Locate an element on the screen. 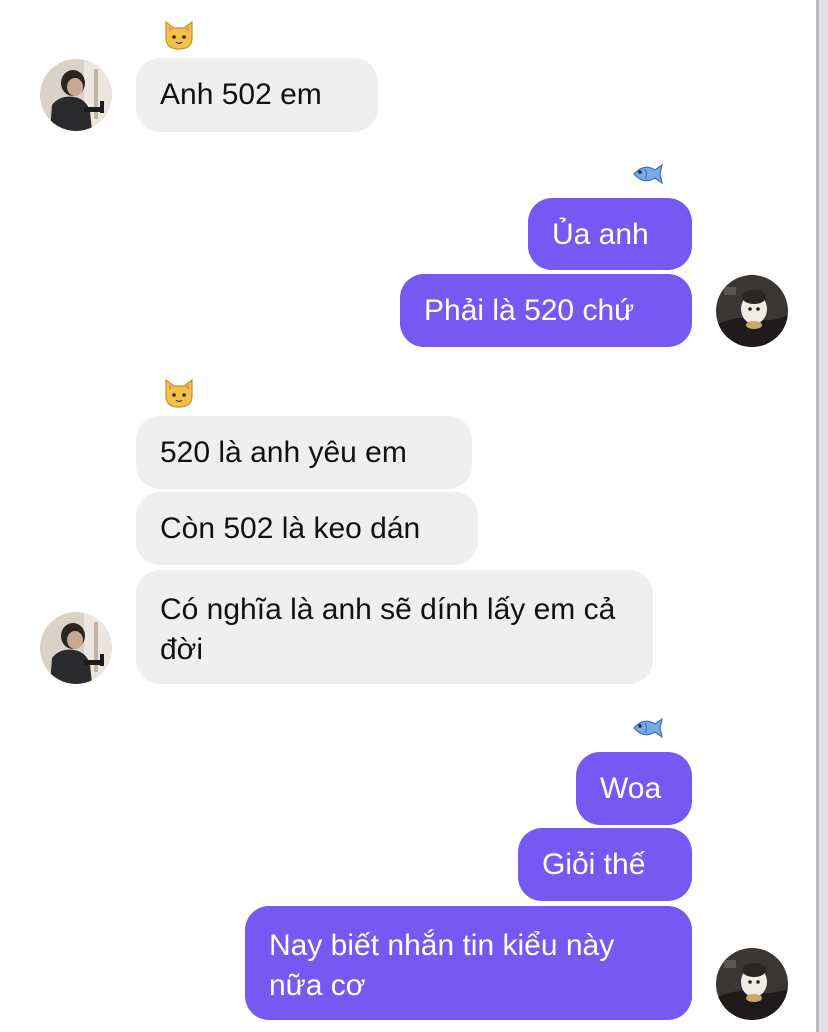  incoming-message-bubble: 520 là anh yêu em is located at coordinates (304, 452).